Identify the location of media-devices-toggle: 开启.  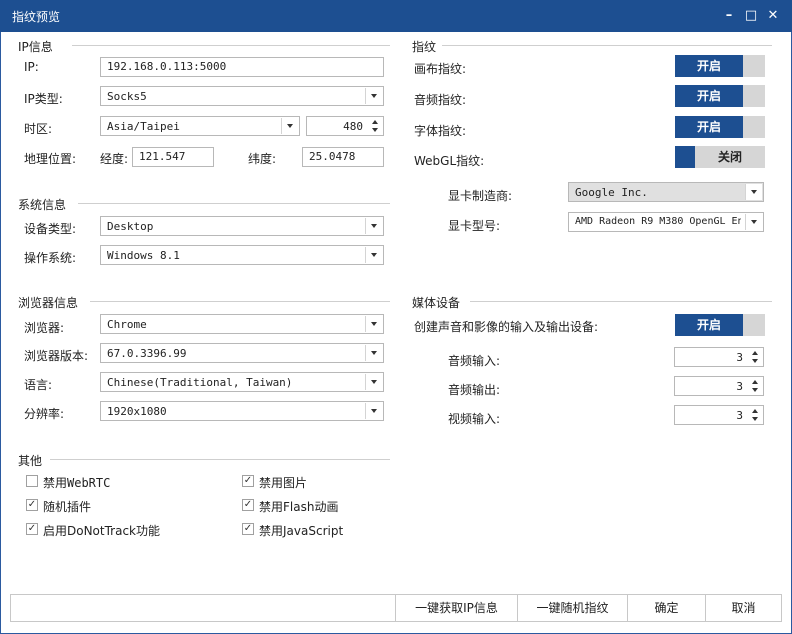
(720, 325).